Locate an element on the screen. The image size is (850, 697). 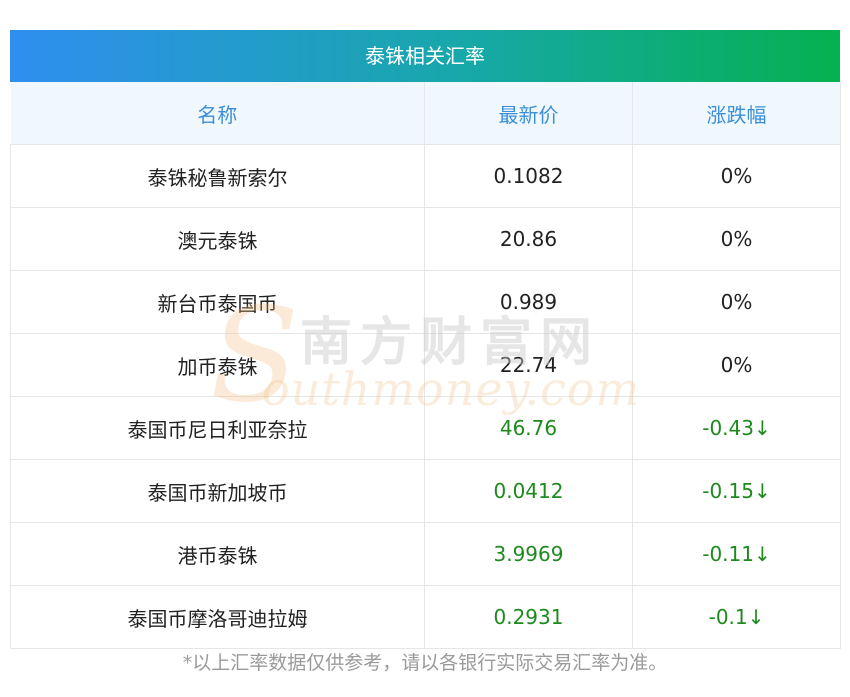
row-change: -0.15↓ is located at coordinates (736, 491).